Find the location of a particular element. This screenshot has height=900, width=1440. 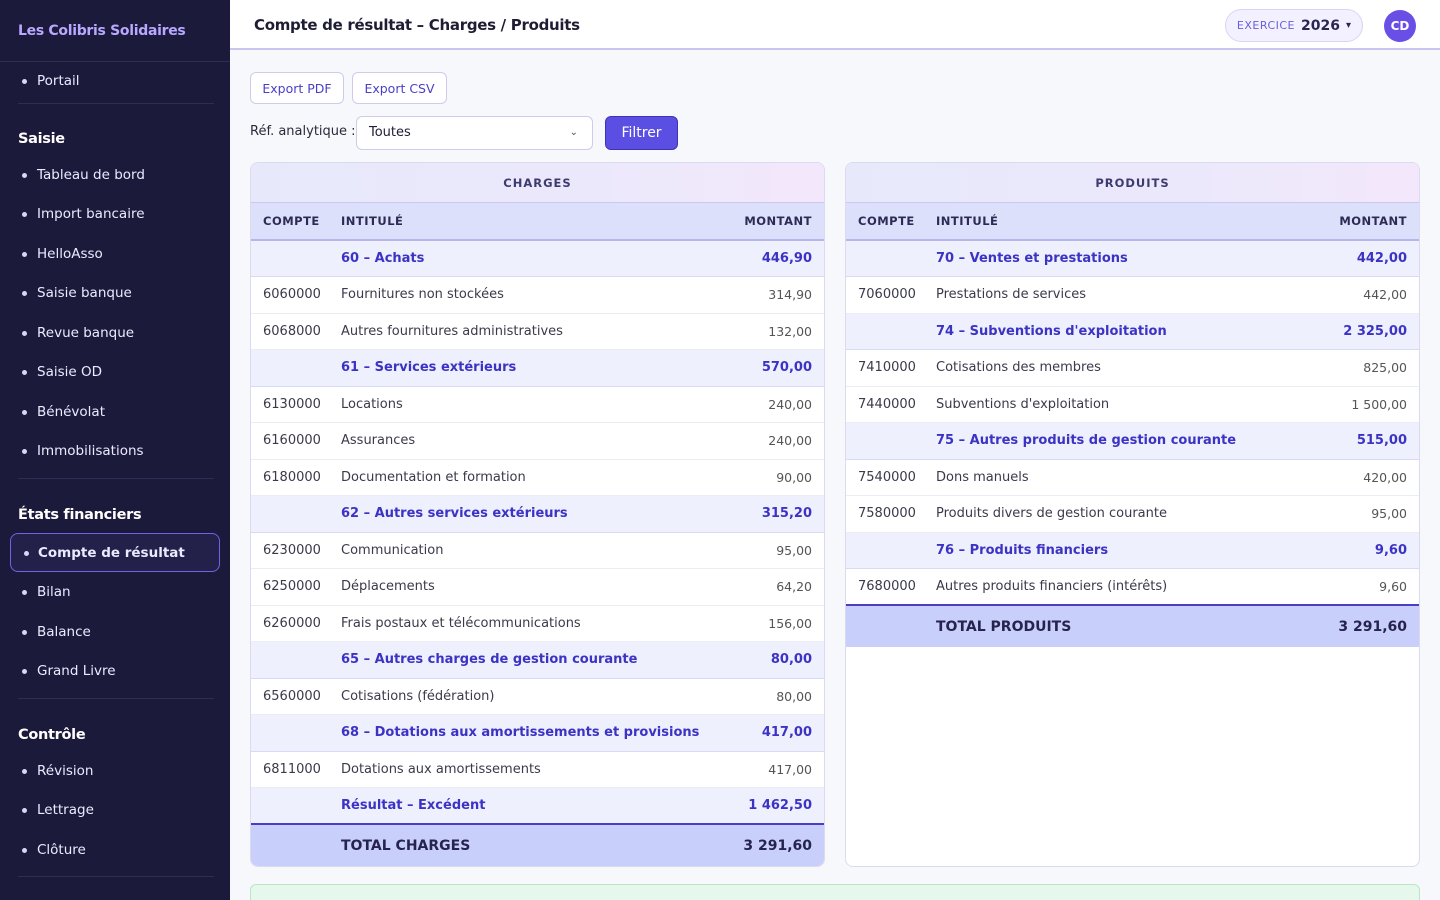

sidebar-item-saisie-od: Saisie OD is located at coordinates (51, 372).